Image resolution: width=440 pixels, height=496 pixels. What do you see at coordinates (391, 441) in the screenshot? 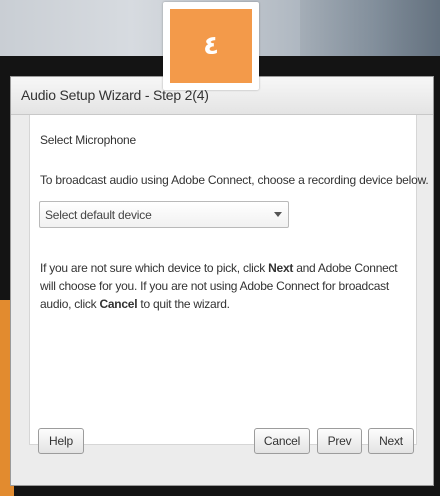
I see `next-button: Next` at bounding box center [391, 441].